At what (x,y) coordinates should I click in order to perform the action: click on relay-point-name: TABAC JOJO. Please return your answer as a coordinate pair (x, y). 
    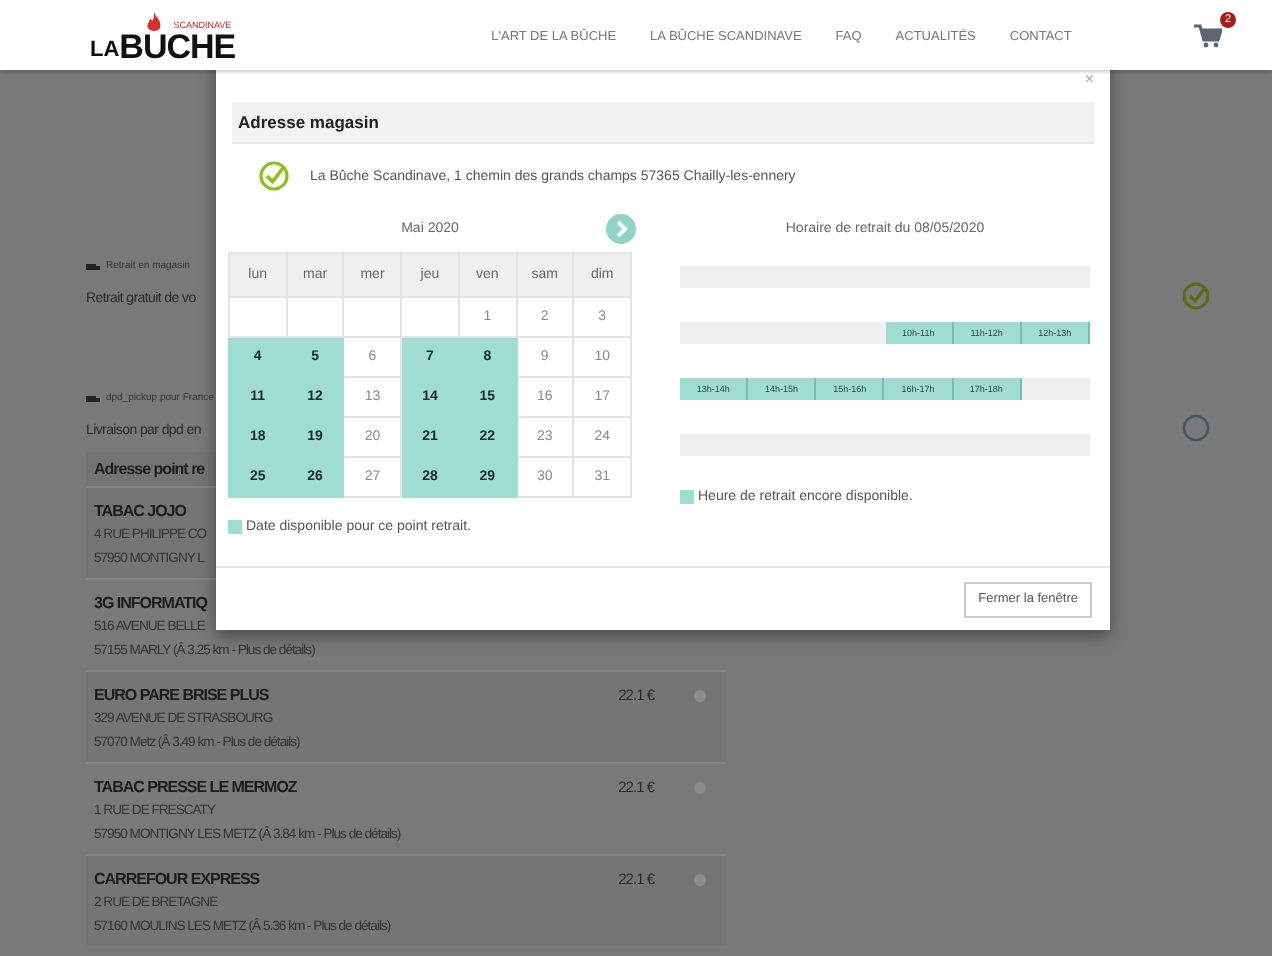
    Looking at the image, I should click on (140, 512).